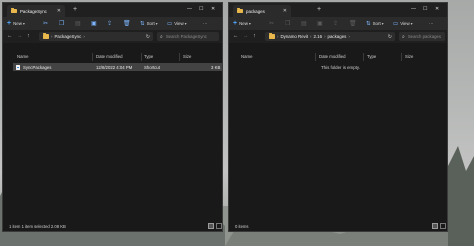  I want to click on more-label: ···, so click(431, 23).